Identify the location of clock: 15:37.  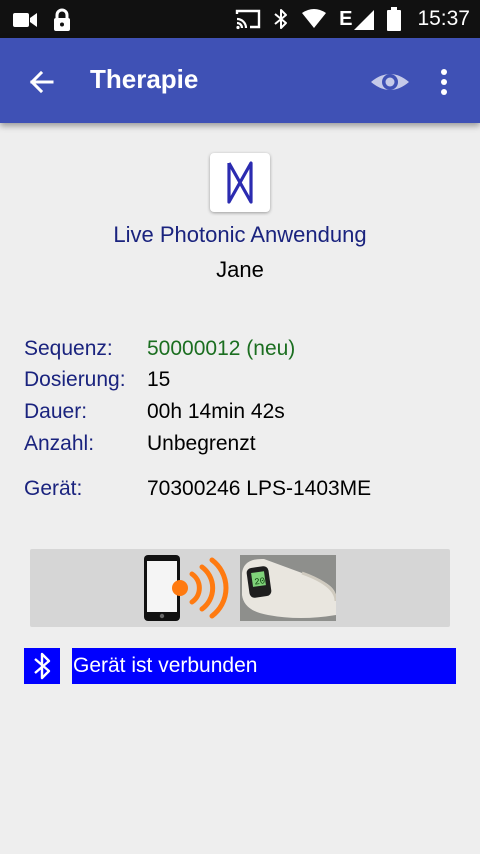
(443, 18).